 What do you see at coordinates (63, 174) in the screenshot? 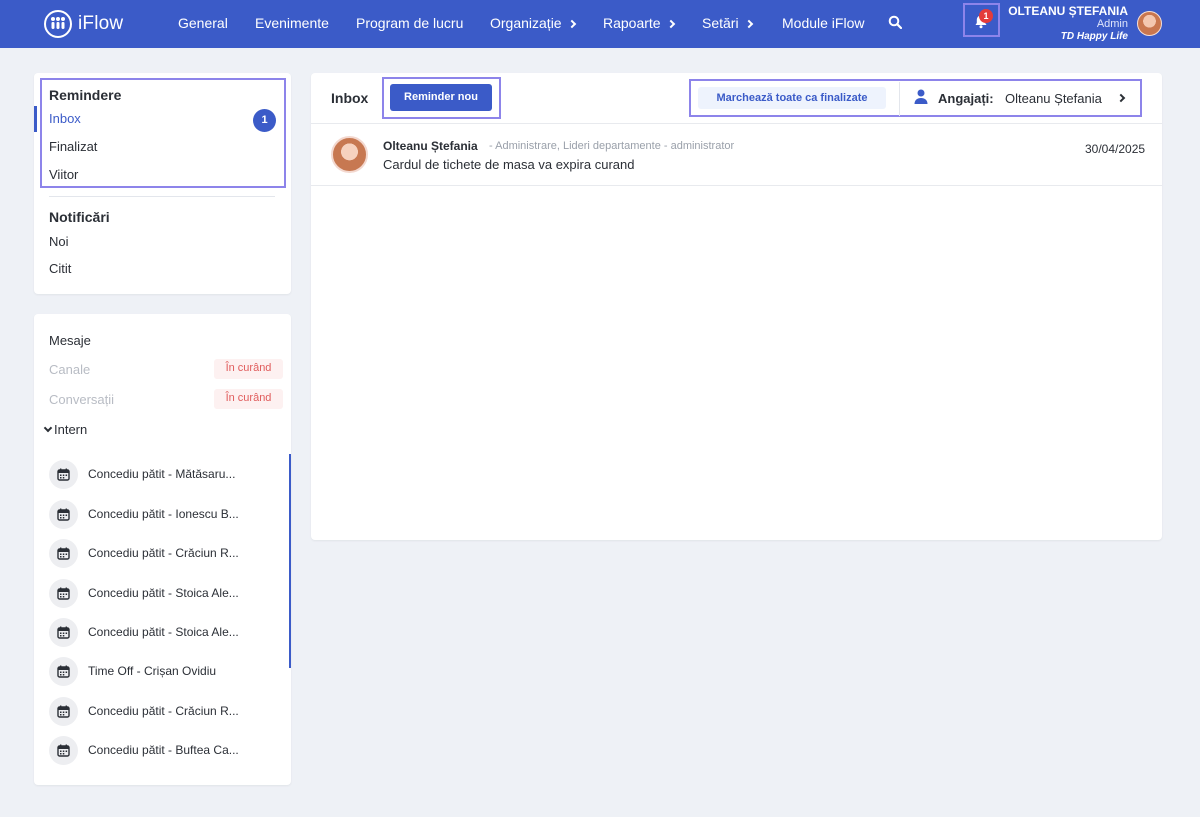
I see `sidebar-item-viitor: Viitor` at bounding box center [63, 174].